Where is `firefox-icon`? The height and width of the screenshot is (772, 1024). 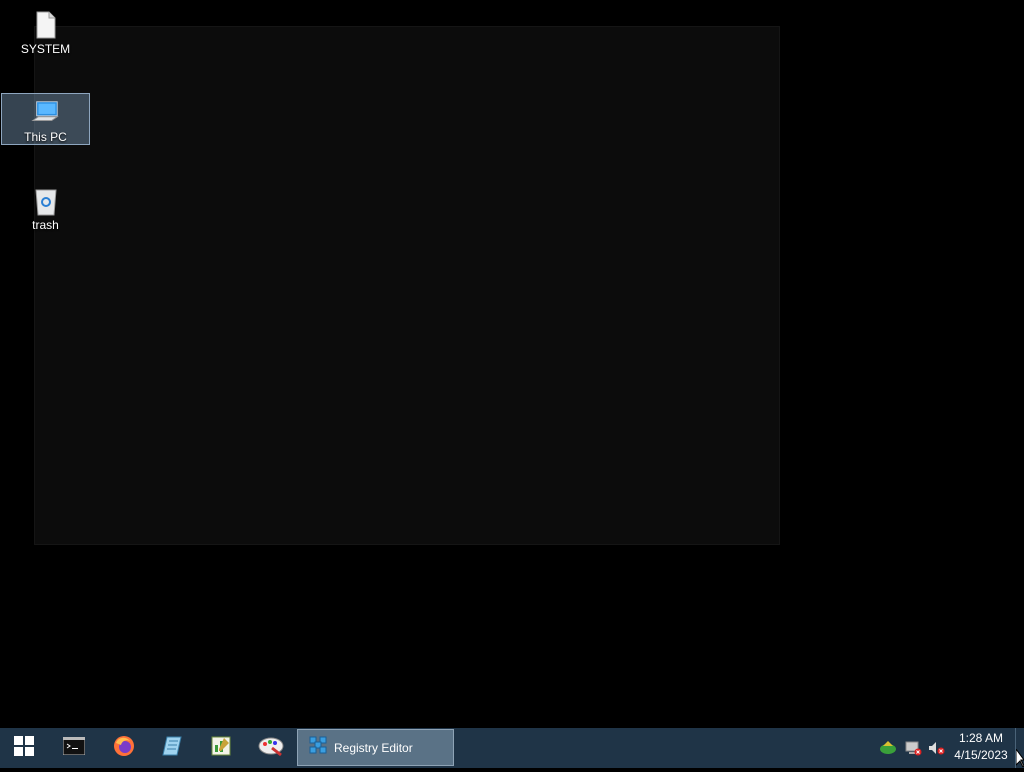
firefox-icon is located at coordinates (124, 748).